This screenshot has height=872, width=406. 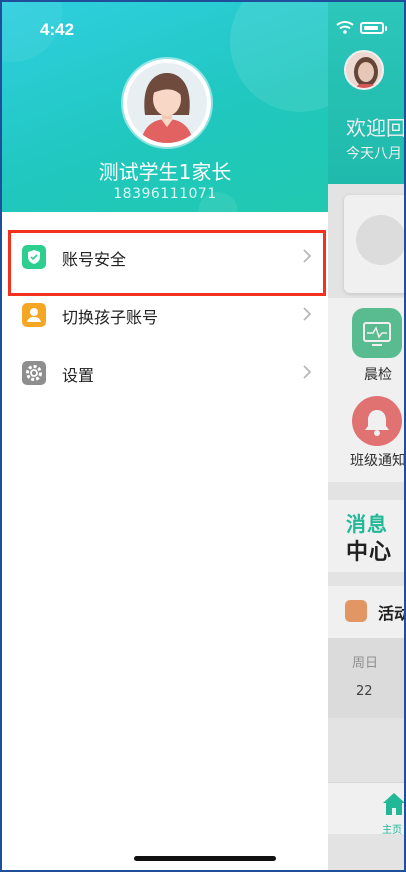 What do you see at coordinates (345, 27) in the screenshot?
I see `wifi-icon` at bounding box center [345, 27].